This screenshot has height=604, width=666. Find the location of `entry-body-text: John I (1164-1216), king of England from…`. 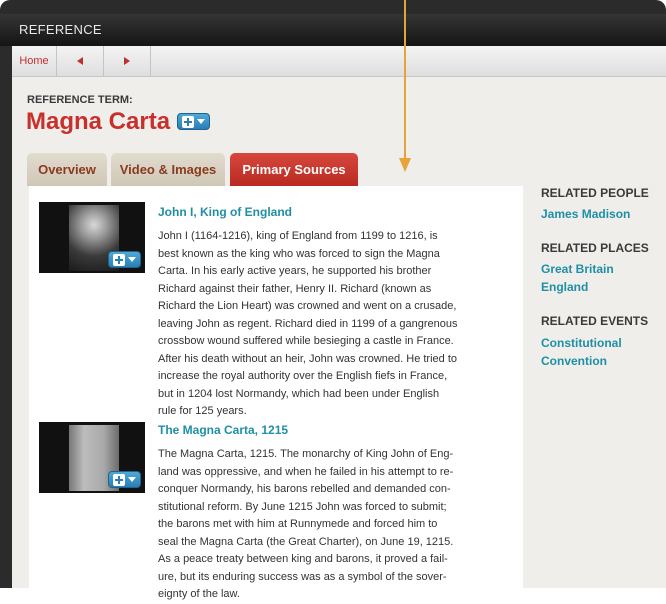

entry-body-text: John I (1164-1216), king of England from… is located at coordinates (308, 323).